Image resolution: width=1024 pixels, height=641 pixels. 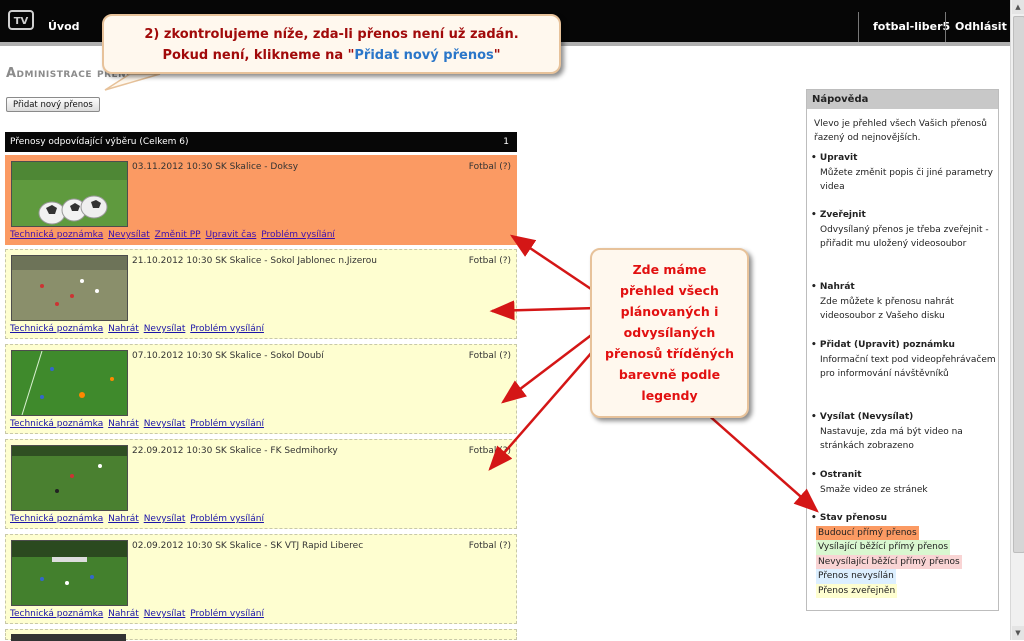 I want to click on callout-line: plánovaných i, so click(x=669, y=311).